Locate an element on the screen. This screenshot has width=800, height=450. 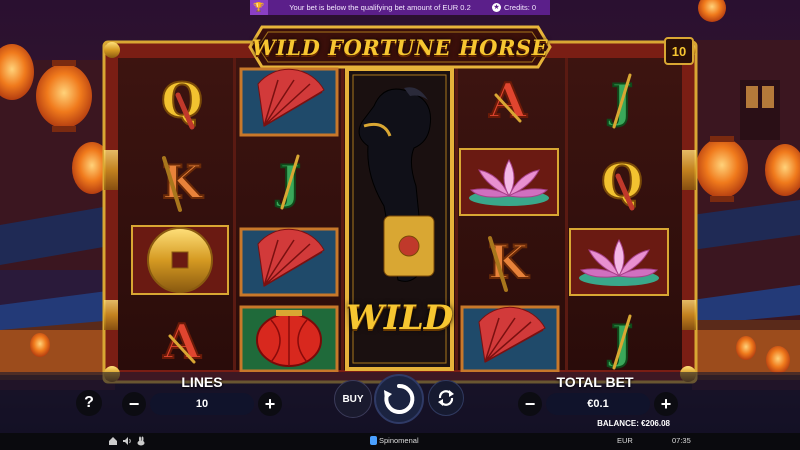
wild-label: WILD is located at coordinates (399, 318).